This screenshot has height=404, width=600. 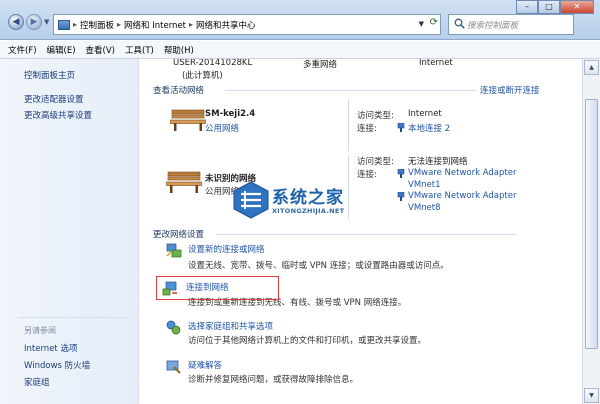 What do you see at coordinates (429, 128) in the screenshot?
I see `connection-link-local-2: 本地连接 2` at bounding box center [429, 128].